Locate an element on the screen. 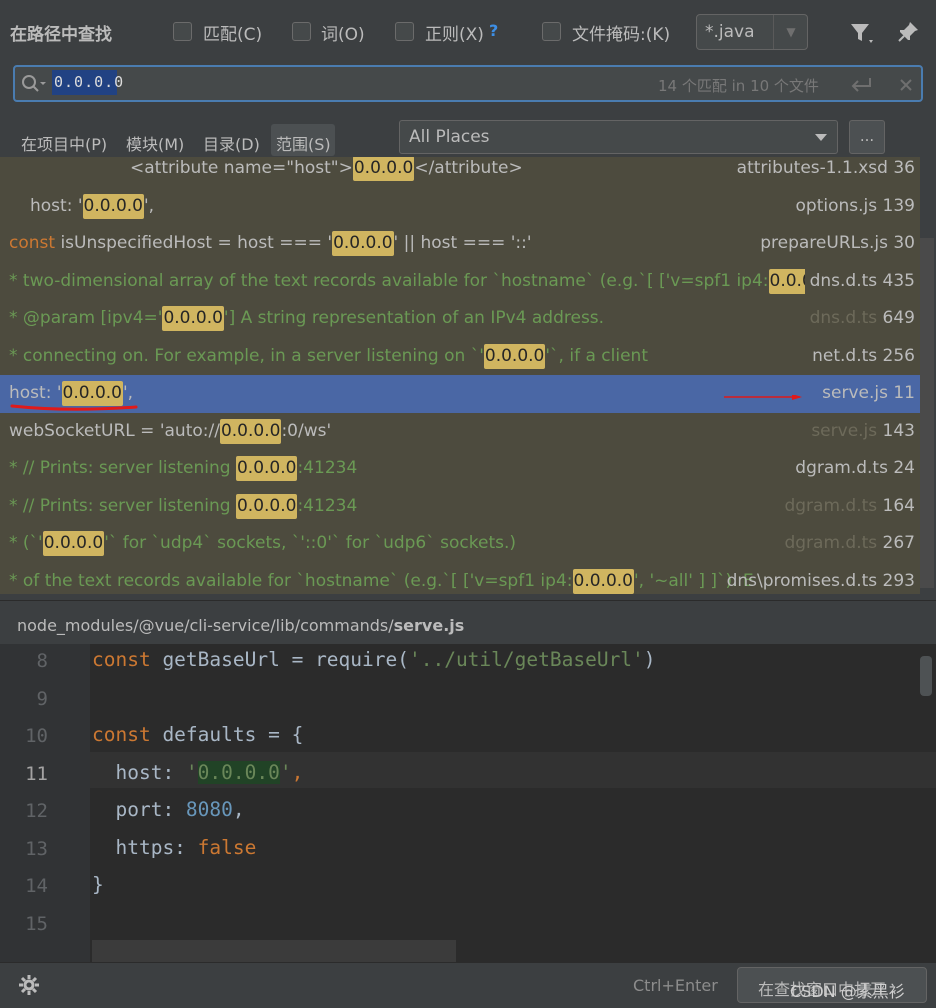 The height and width of the screenshot is (1008, 936). results-scrollbar is located at coordinates (927, 413).